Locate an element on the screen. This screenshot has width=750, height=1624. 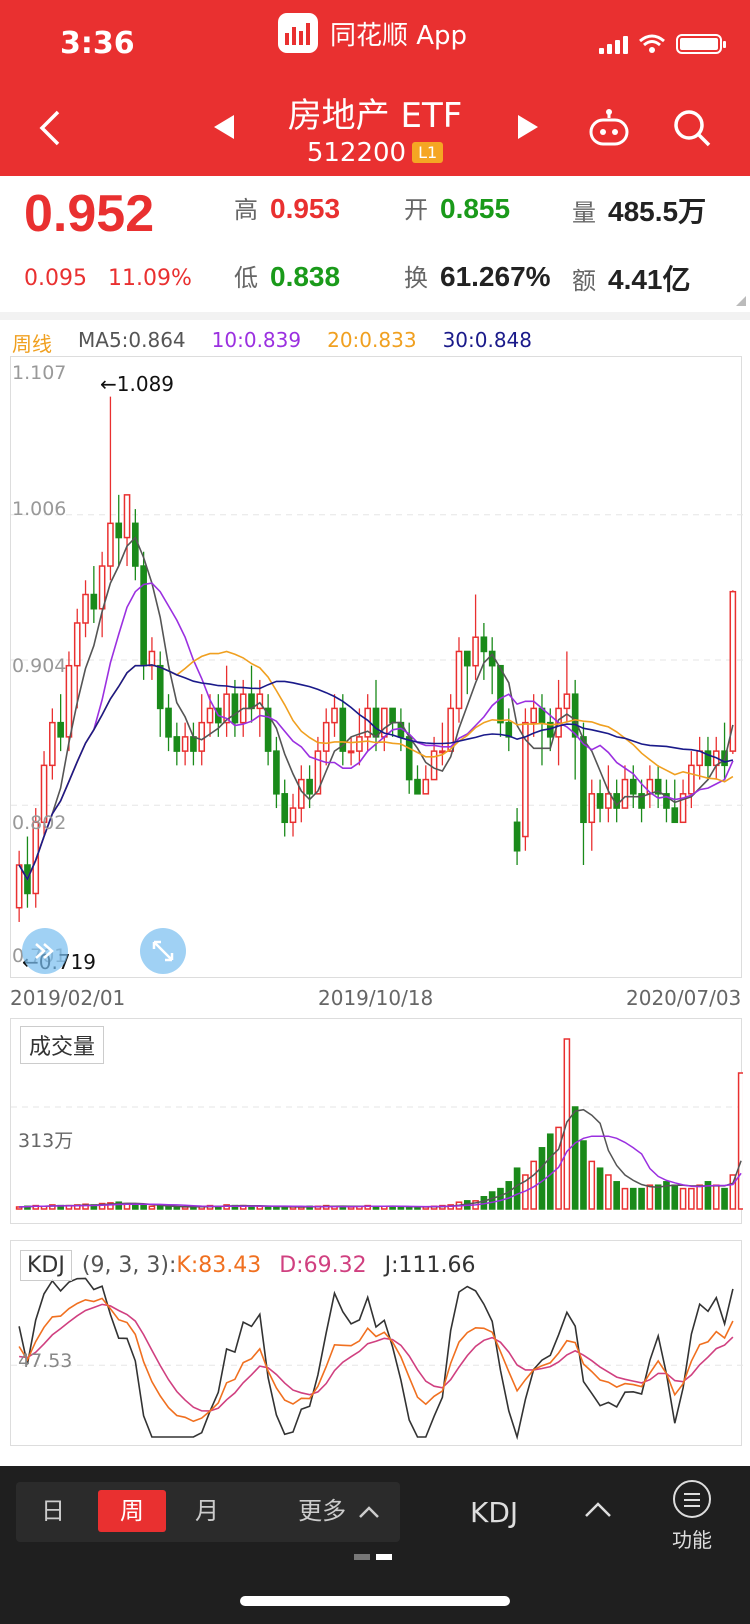
next-stock-icon is located at coordinates (528, 127).